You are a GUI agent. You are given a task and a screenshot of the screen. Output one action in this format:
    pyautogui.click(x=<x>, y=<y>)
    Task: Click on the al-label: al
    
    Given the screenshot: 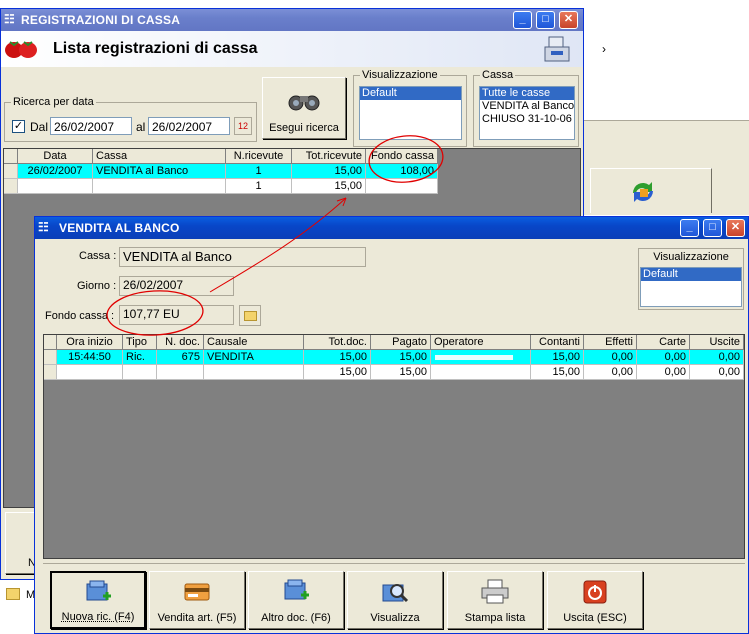 What is the action you would take?
    pyautogui.click(x=141, y=127)
    